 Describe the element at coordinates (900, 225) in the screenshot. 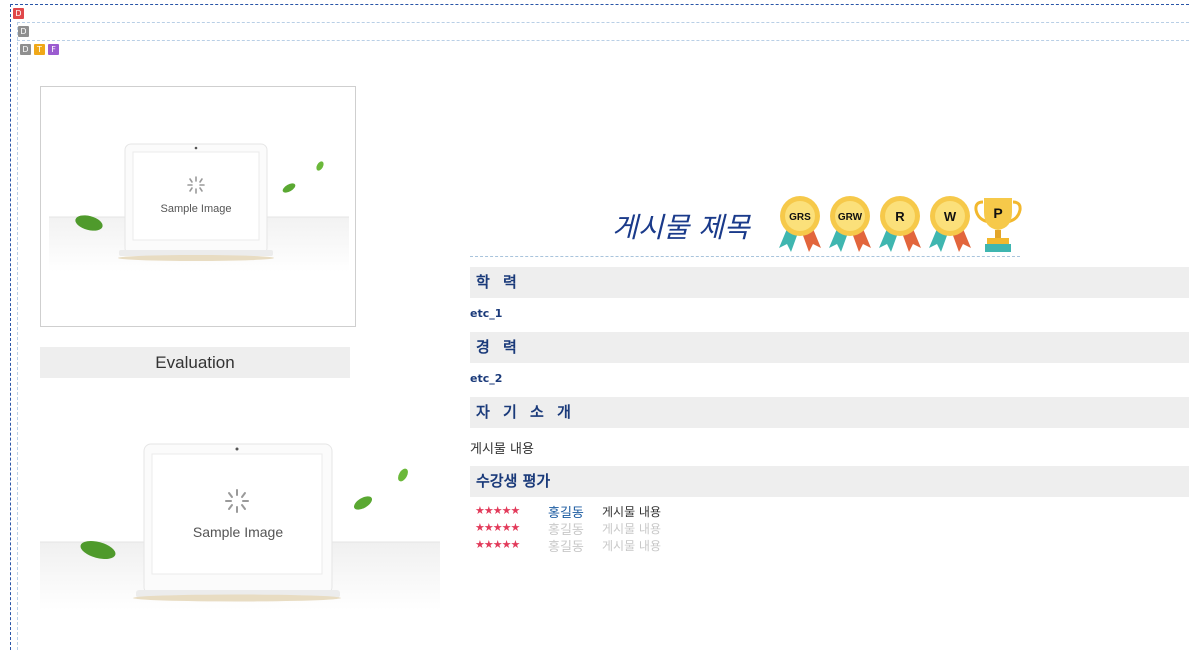

I see `medal-icon: R` at that location.